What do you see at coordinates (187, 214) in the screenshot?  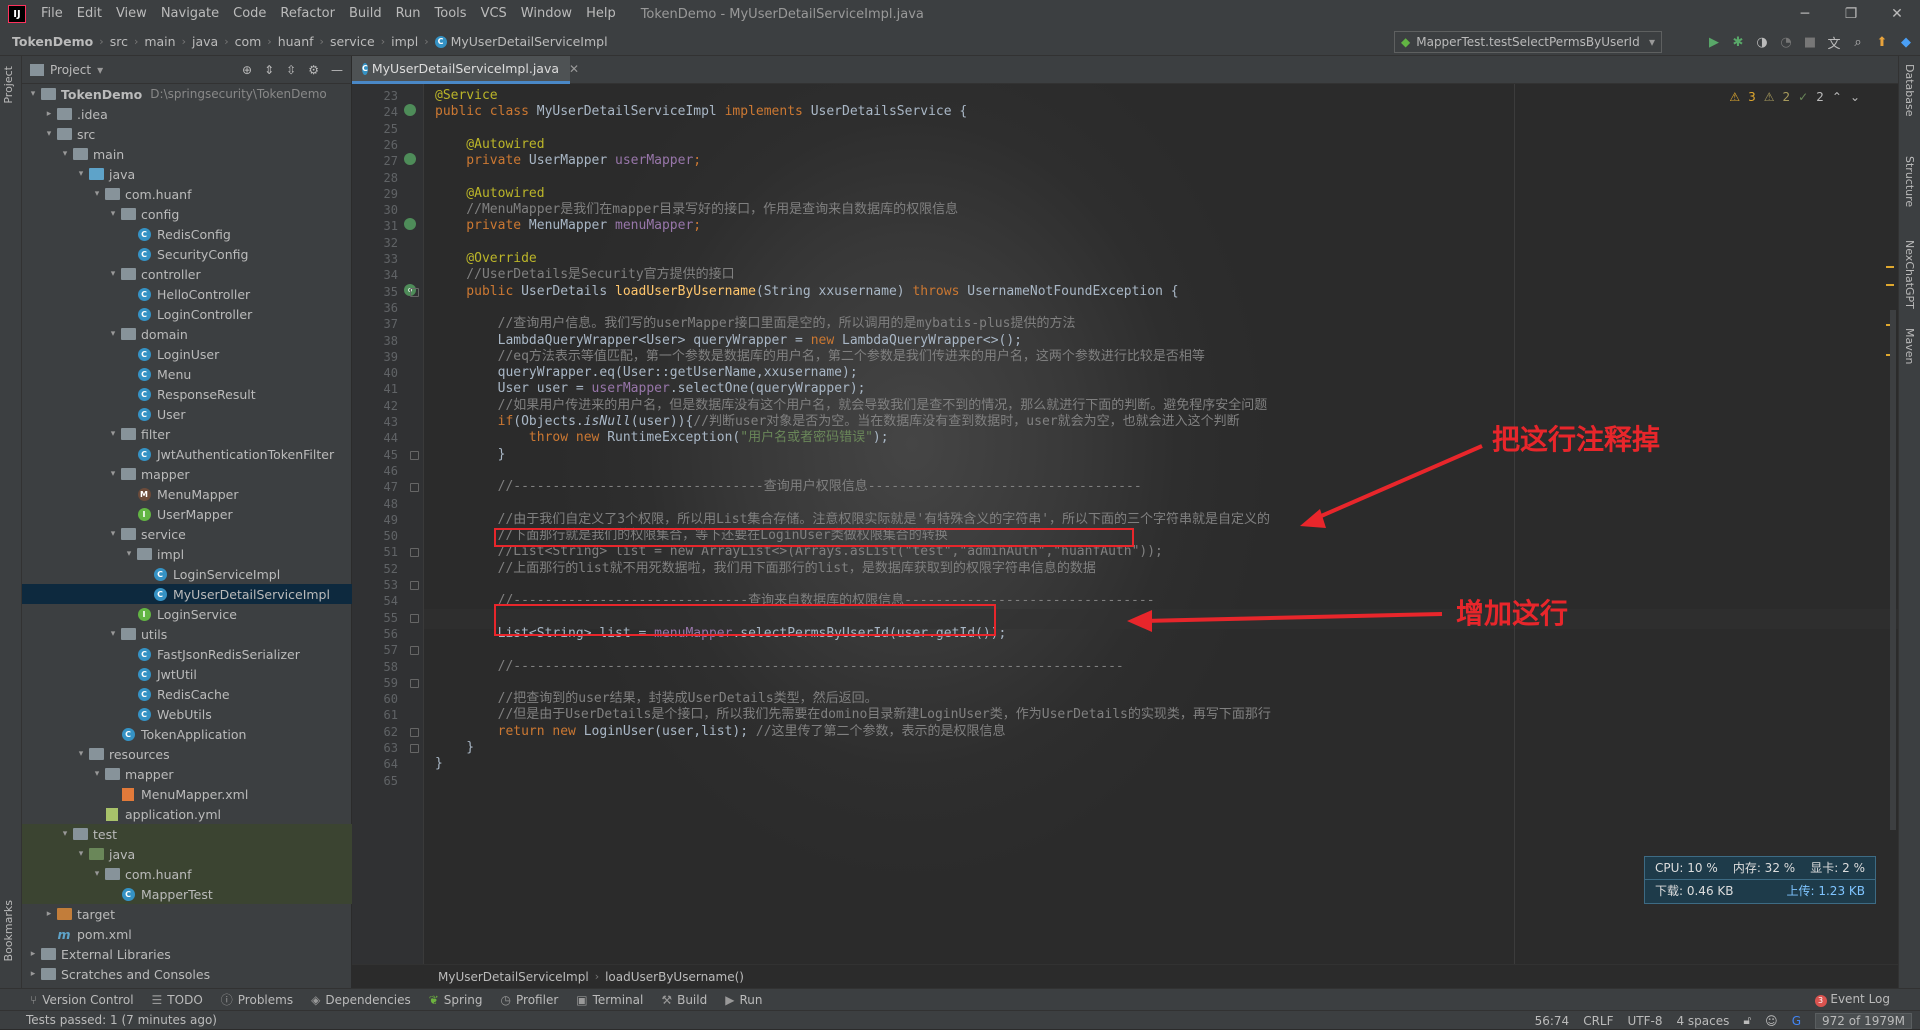 I see `tree-item: ▾ config` at bounding box center [187, 214].